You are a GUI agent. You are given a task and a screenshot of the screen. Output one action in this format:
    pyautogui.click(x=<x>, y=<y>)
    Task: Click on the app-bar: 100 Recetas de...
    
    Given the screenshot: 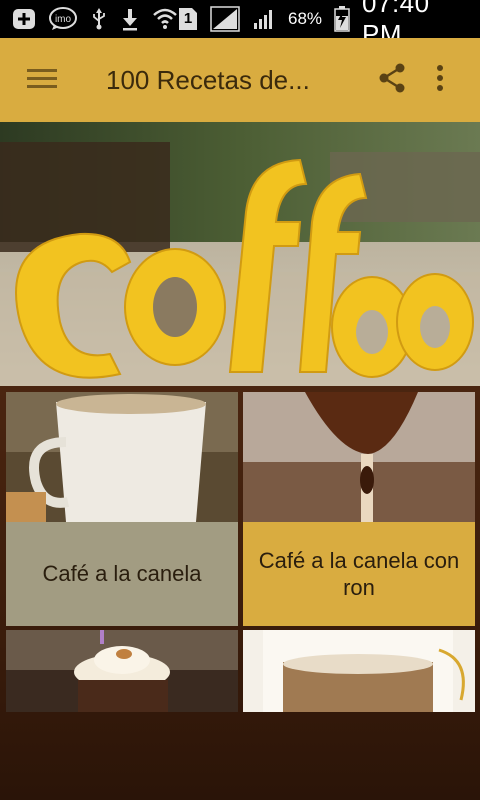 What is the action you would take?
    pyautogui.click(x=240, y=80)
    